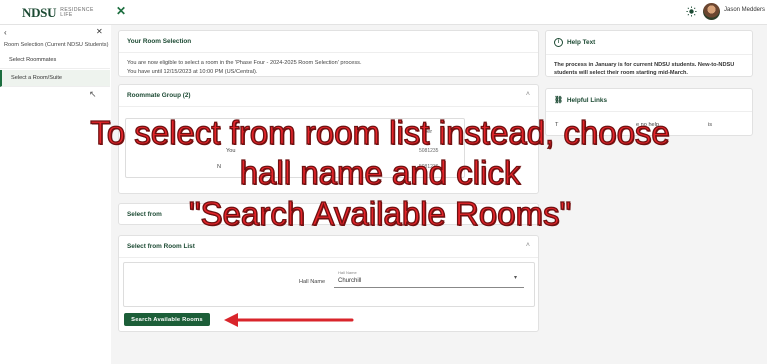  Describe the element at coordinates (383, 12) in the screenshot. I see `top-bar: NDSU RESIDENCE LIFE ✕ Jason Medders` at that location.